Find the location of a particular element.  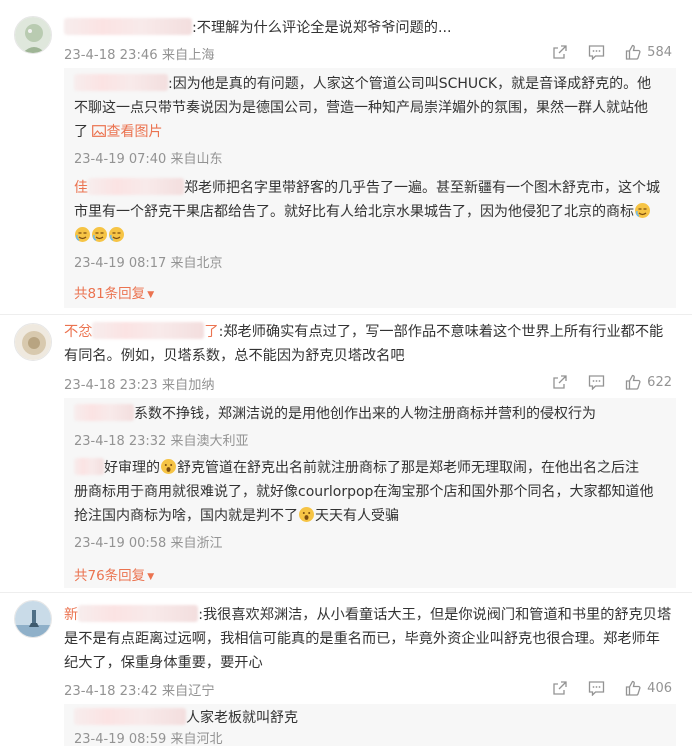

like-count: 622 is located at coordinates (659, 382).